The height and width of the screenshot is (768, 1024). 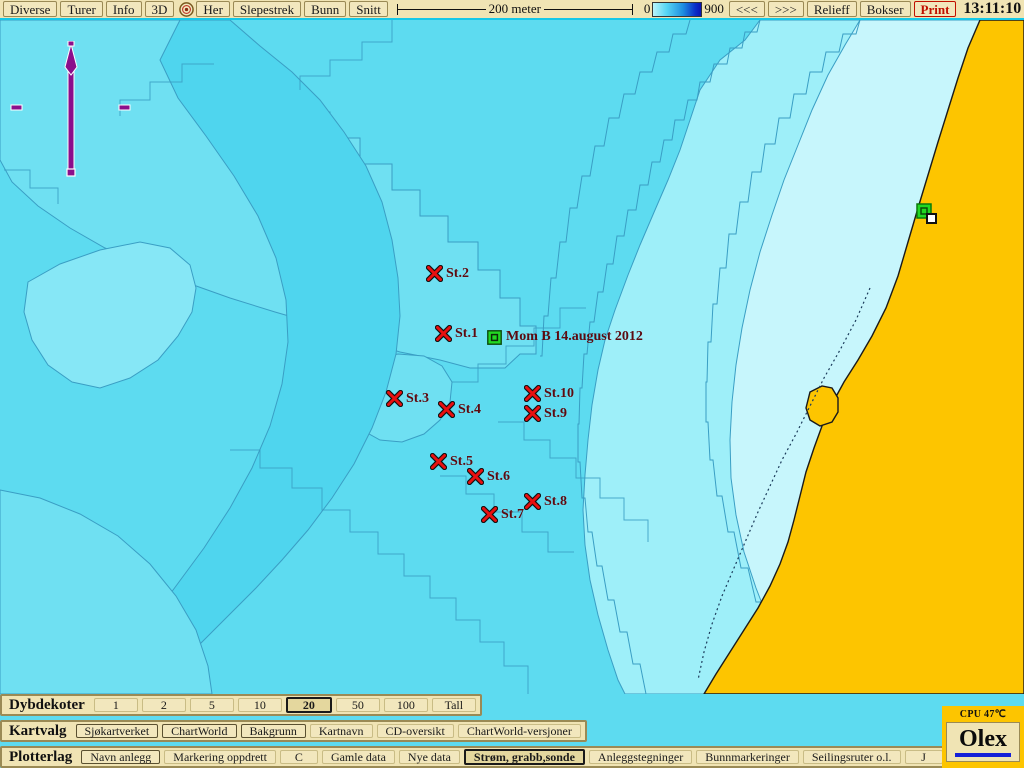 What do you see at coordinates (549, 393) in the screenshot?
I see `station-marker-st10: St.10` at bounding box center [549, 393].